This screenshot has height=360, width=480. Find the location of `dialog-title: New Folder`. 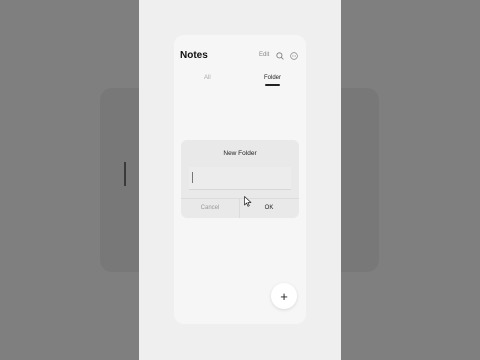

dialog-title: New Folder is located at coordinates (240, 153).